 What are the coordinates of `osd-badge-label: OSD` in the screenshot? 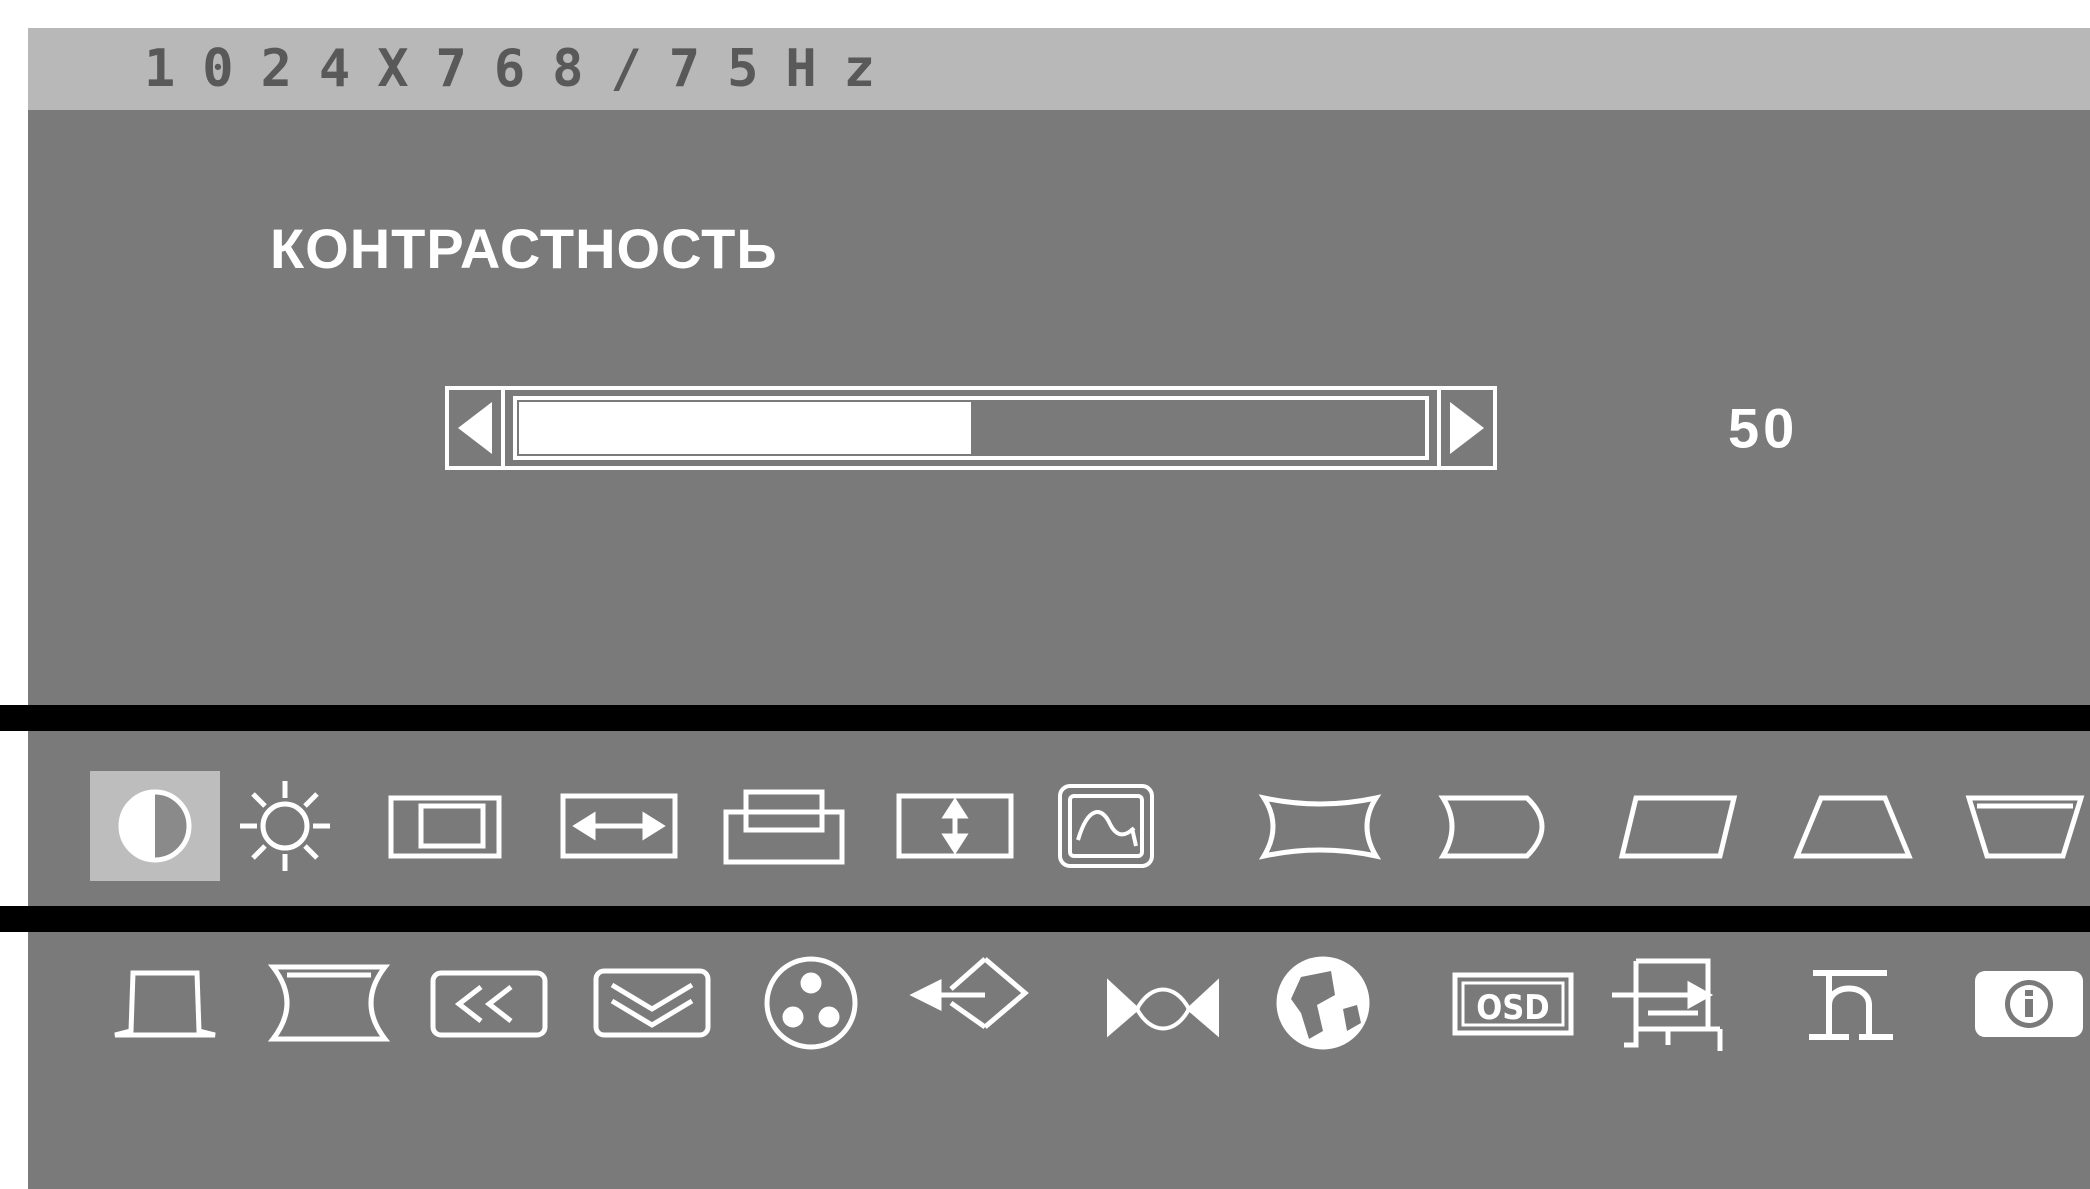 It's located at (1512, 1008).